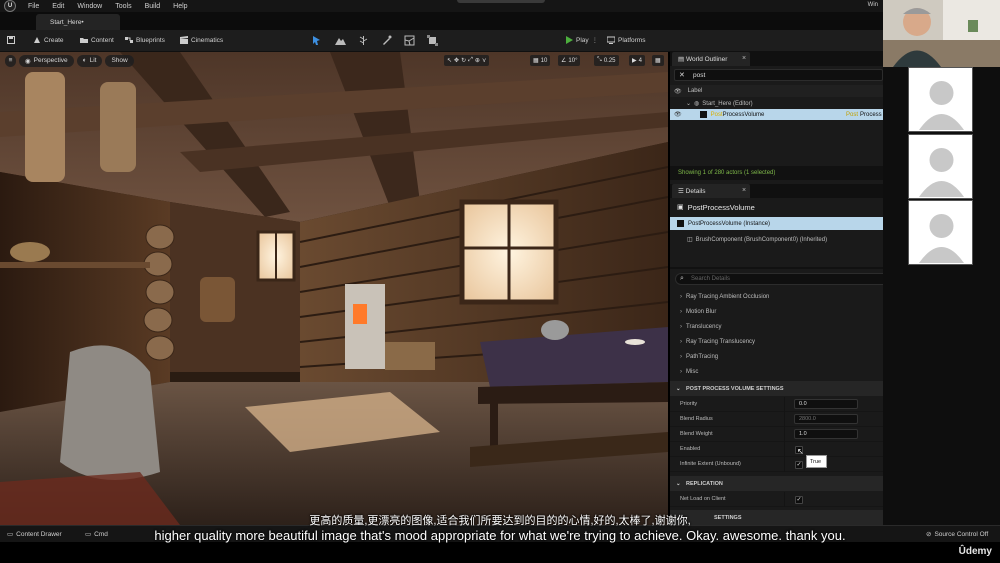 The width and height of the screenshot is (1000, 563). I want to click on camera-speed-value: 4, so click(640, 60).